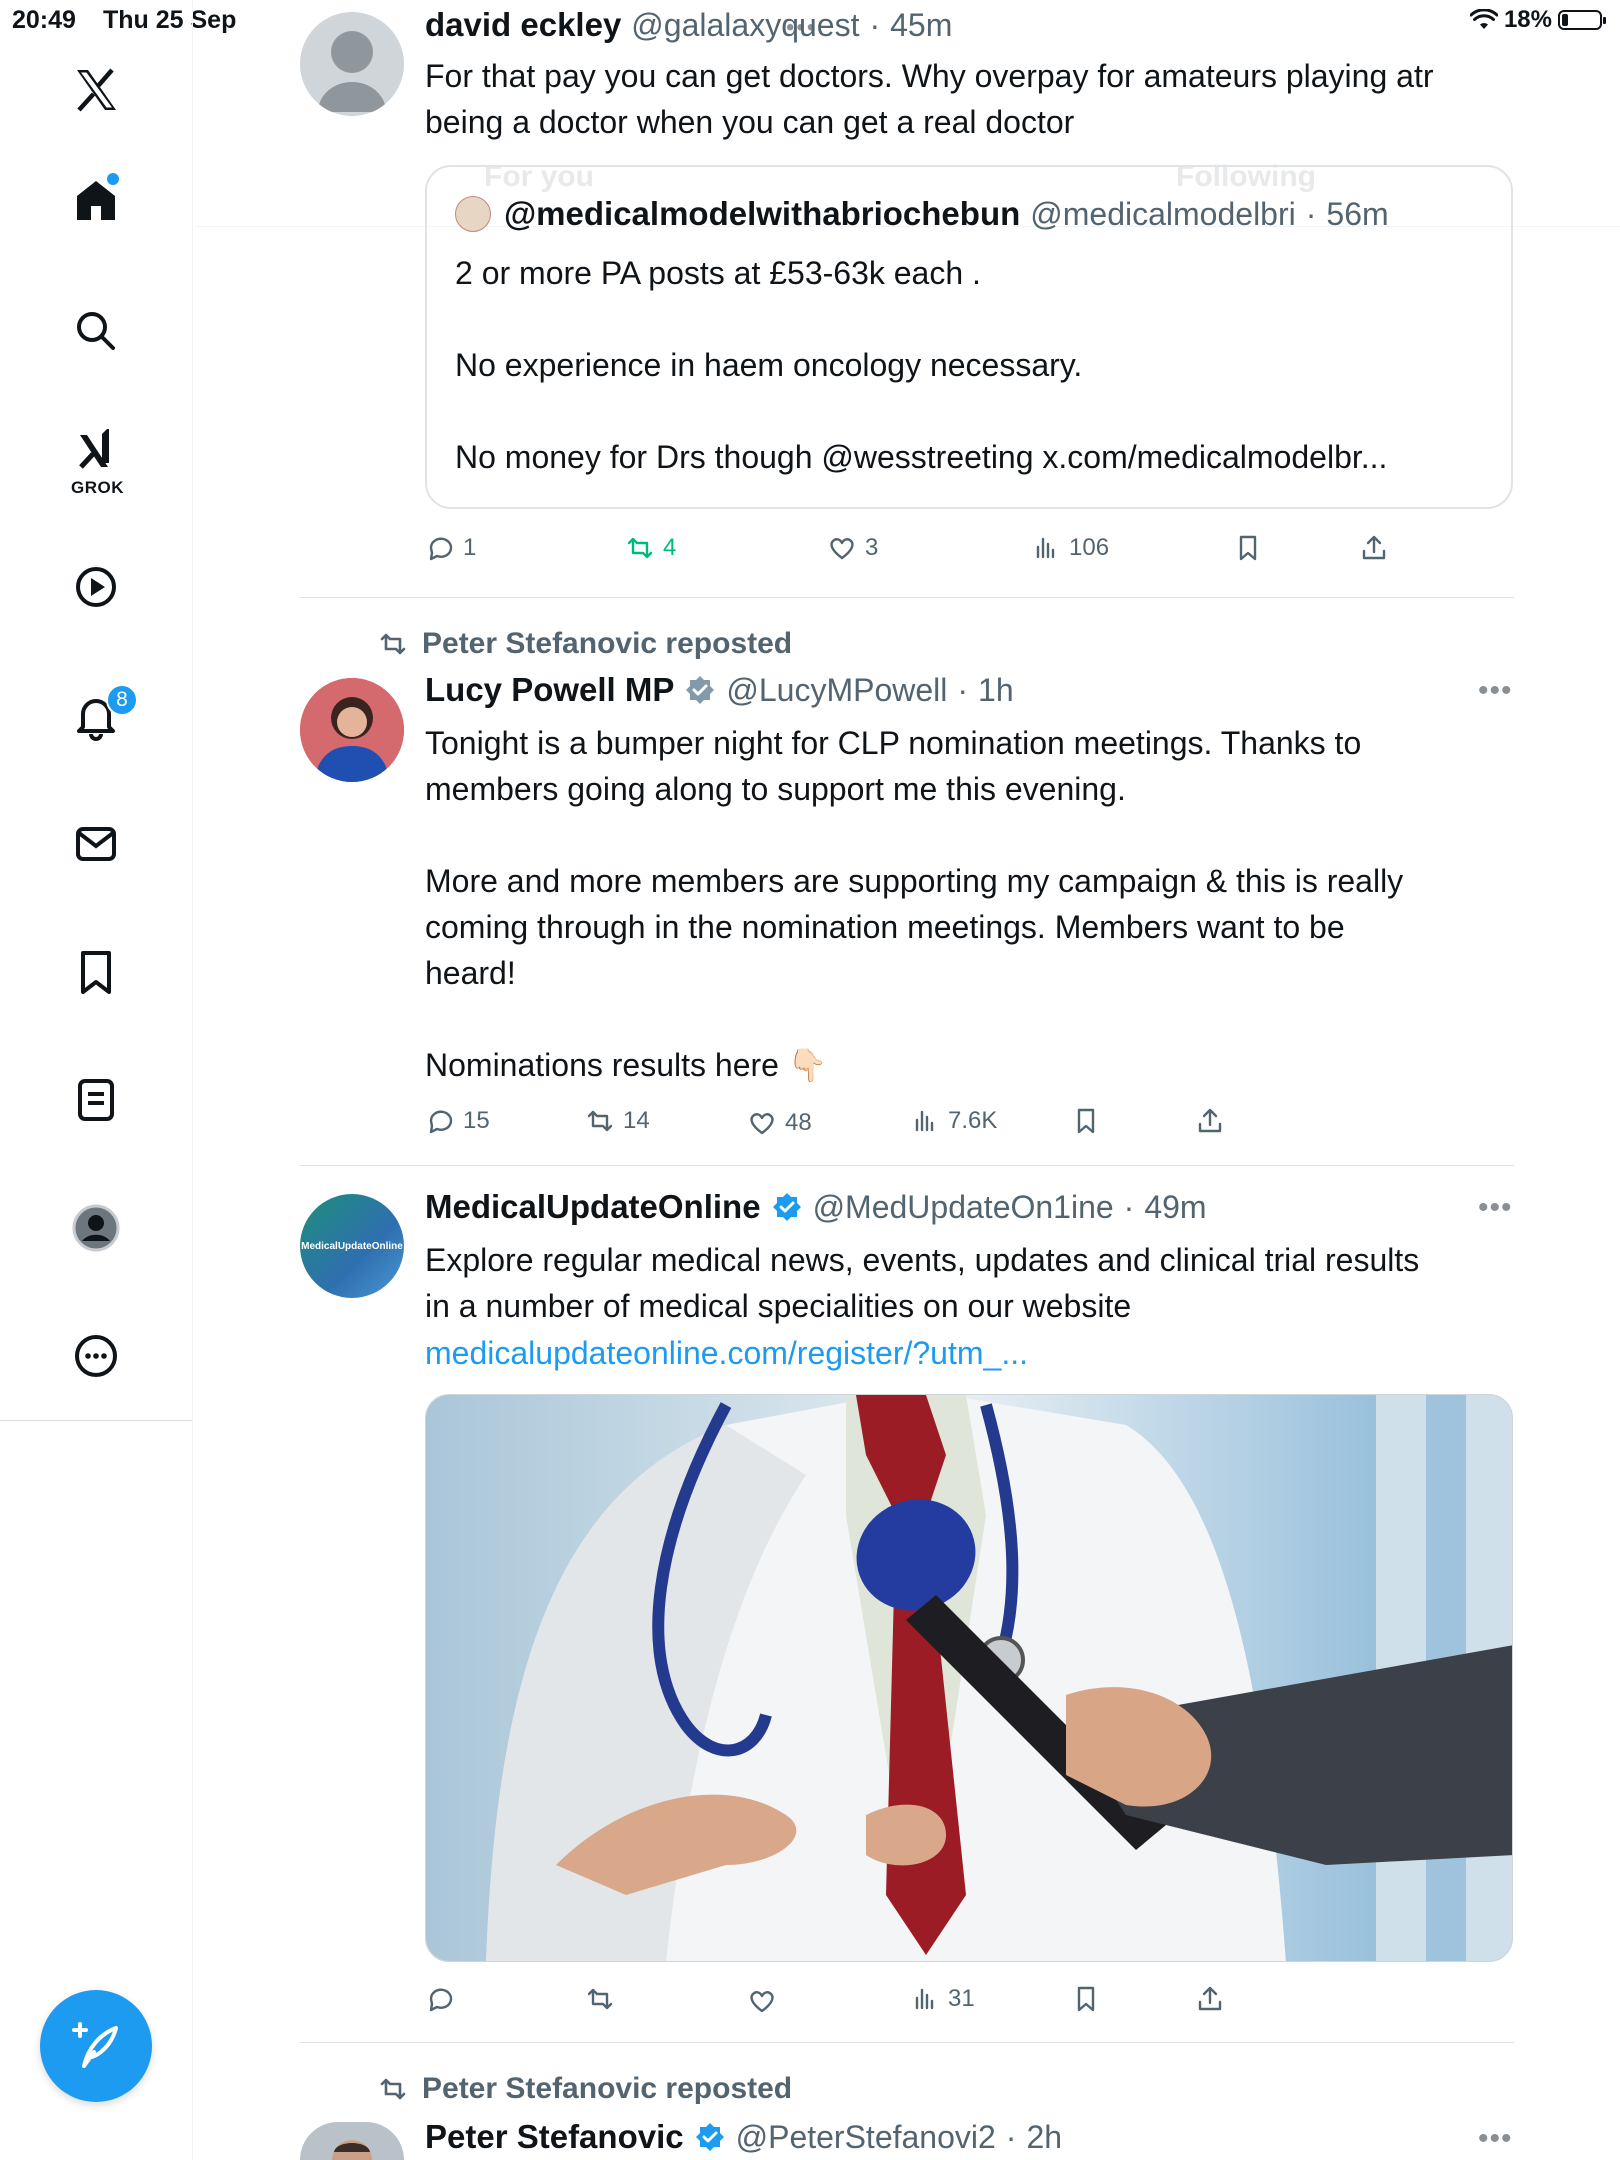 This screenshot has height=2160, width=1620. I want to click on views-button: 106, so click(1070, 548).